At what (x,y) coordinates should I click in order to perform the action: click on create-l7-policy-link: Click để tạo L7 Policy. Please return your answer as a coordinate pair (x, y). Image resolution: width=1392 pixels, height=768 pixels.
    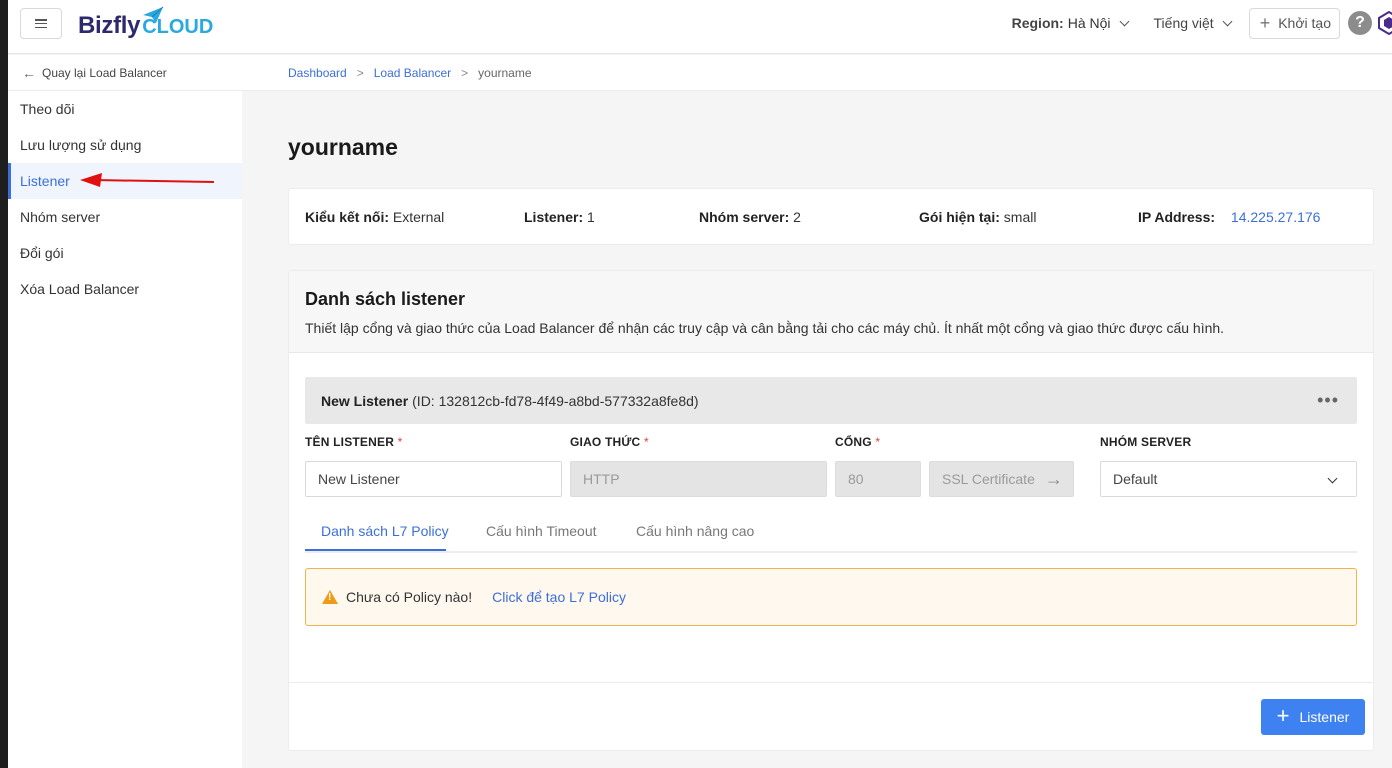
    Looking at the image, I should click on (559, 597).